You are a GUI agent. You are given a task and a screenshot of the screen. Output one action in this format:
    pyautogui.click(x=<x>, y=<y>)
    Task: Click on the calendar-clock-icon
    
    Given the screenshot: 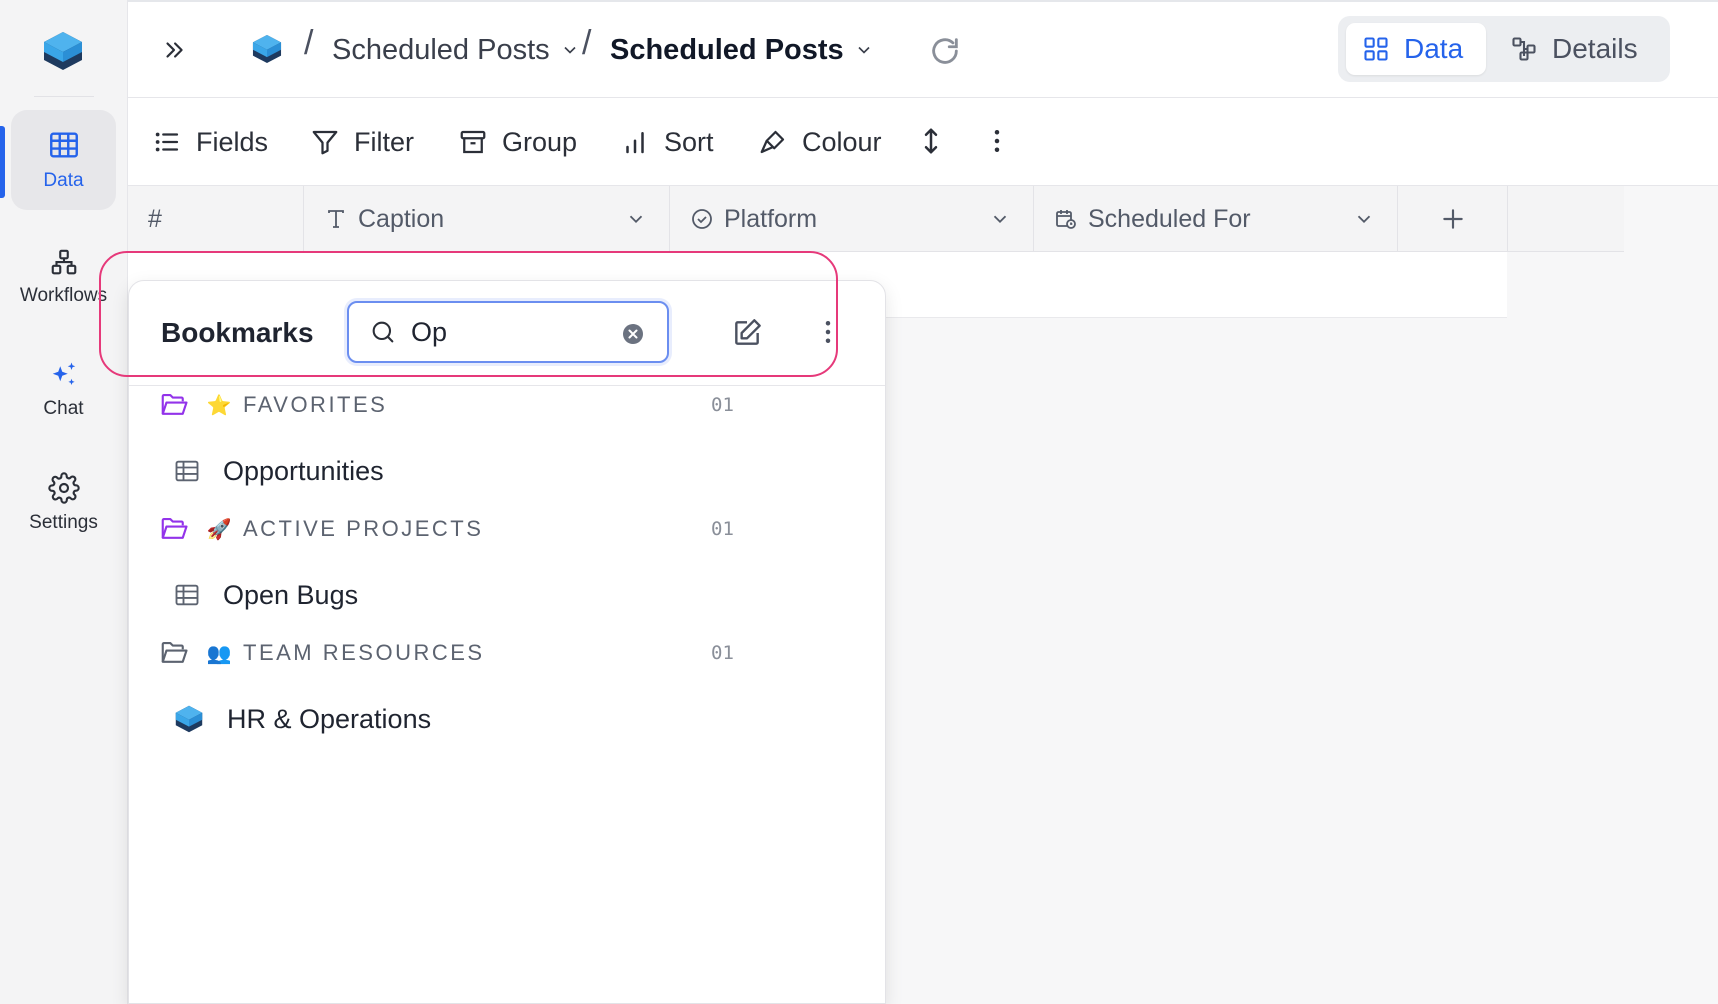 What is the action you would take?
    pyautogui.click(x=1066, y=219)
    